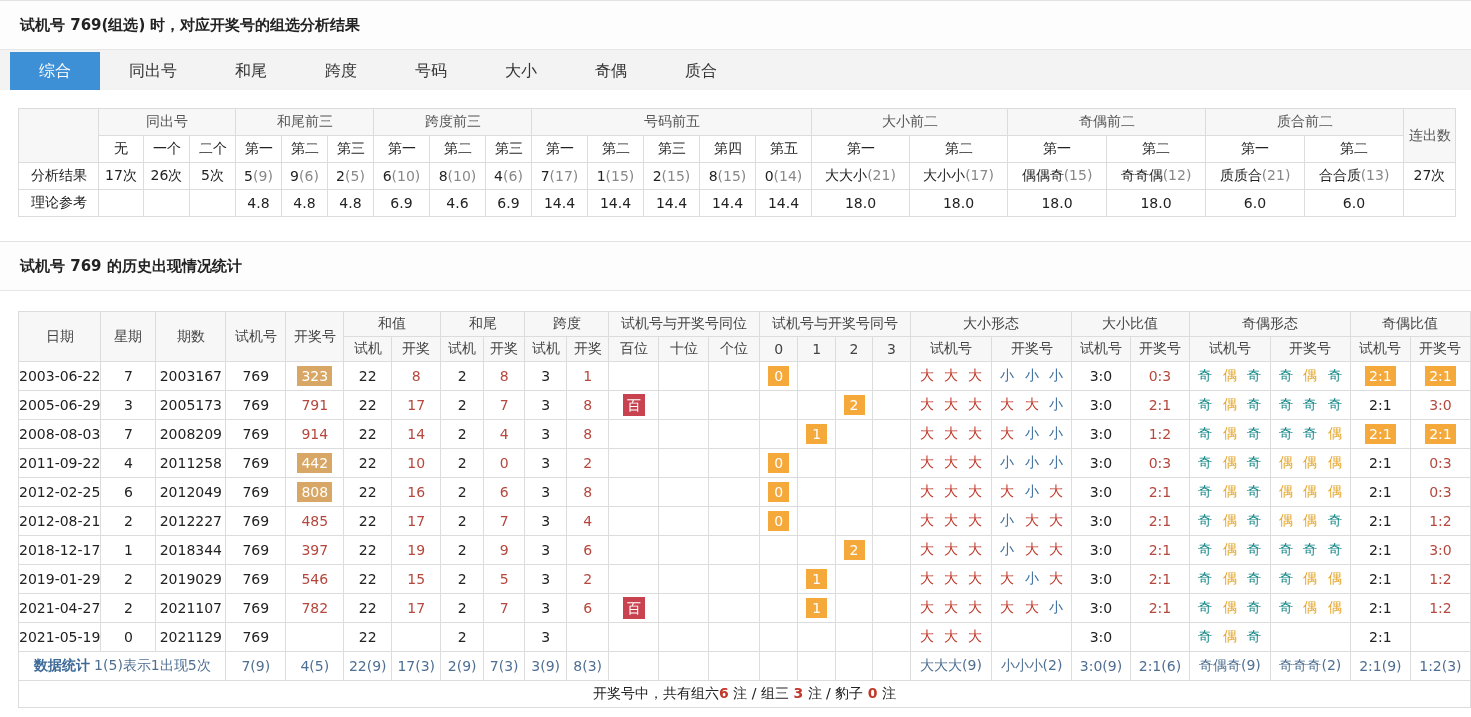  Describe the element at coordinates (521, 71) in the screenshot. I see `tab: 大小` at that location.